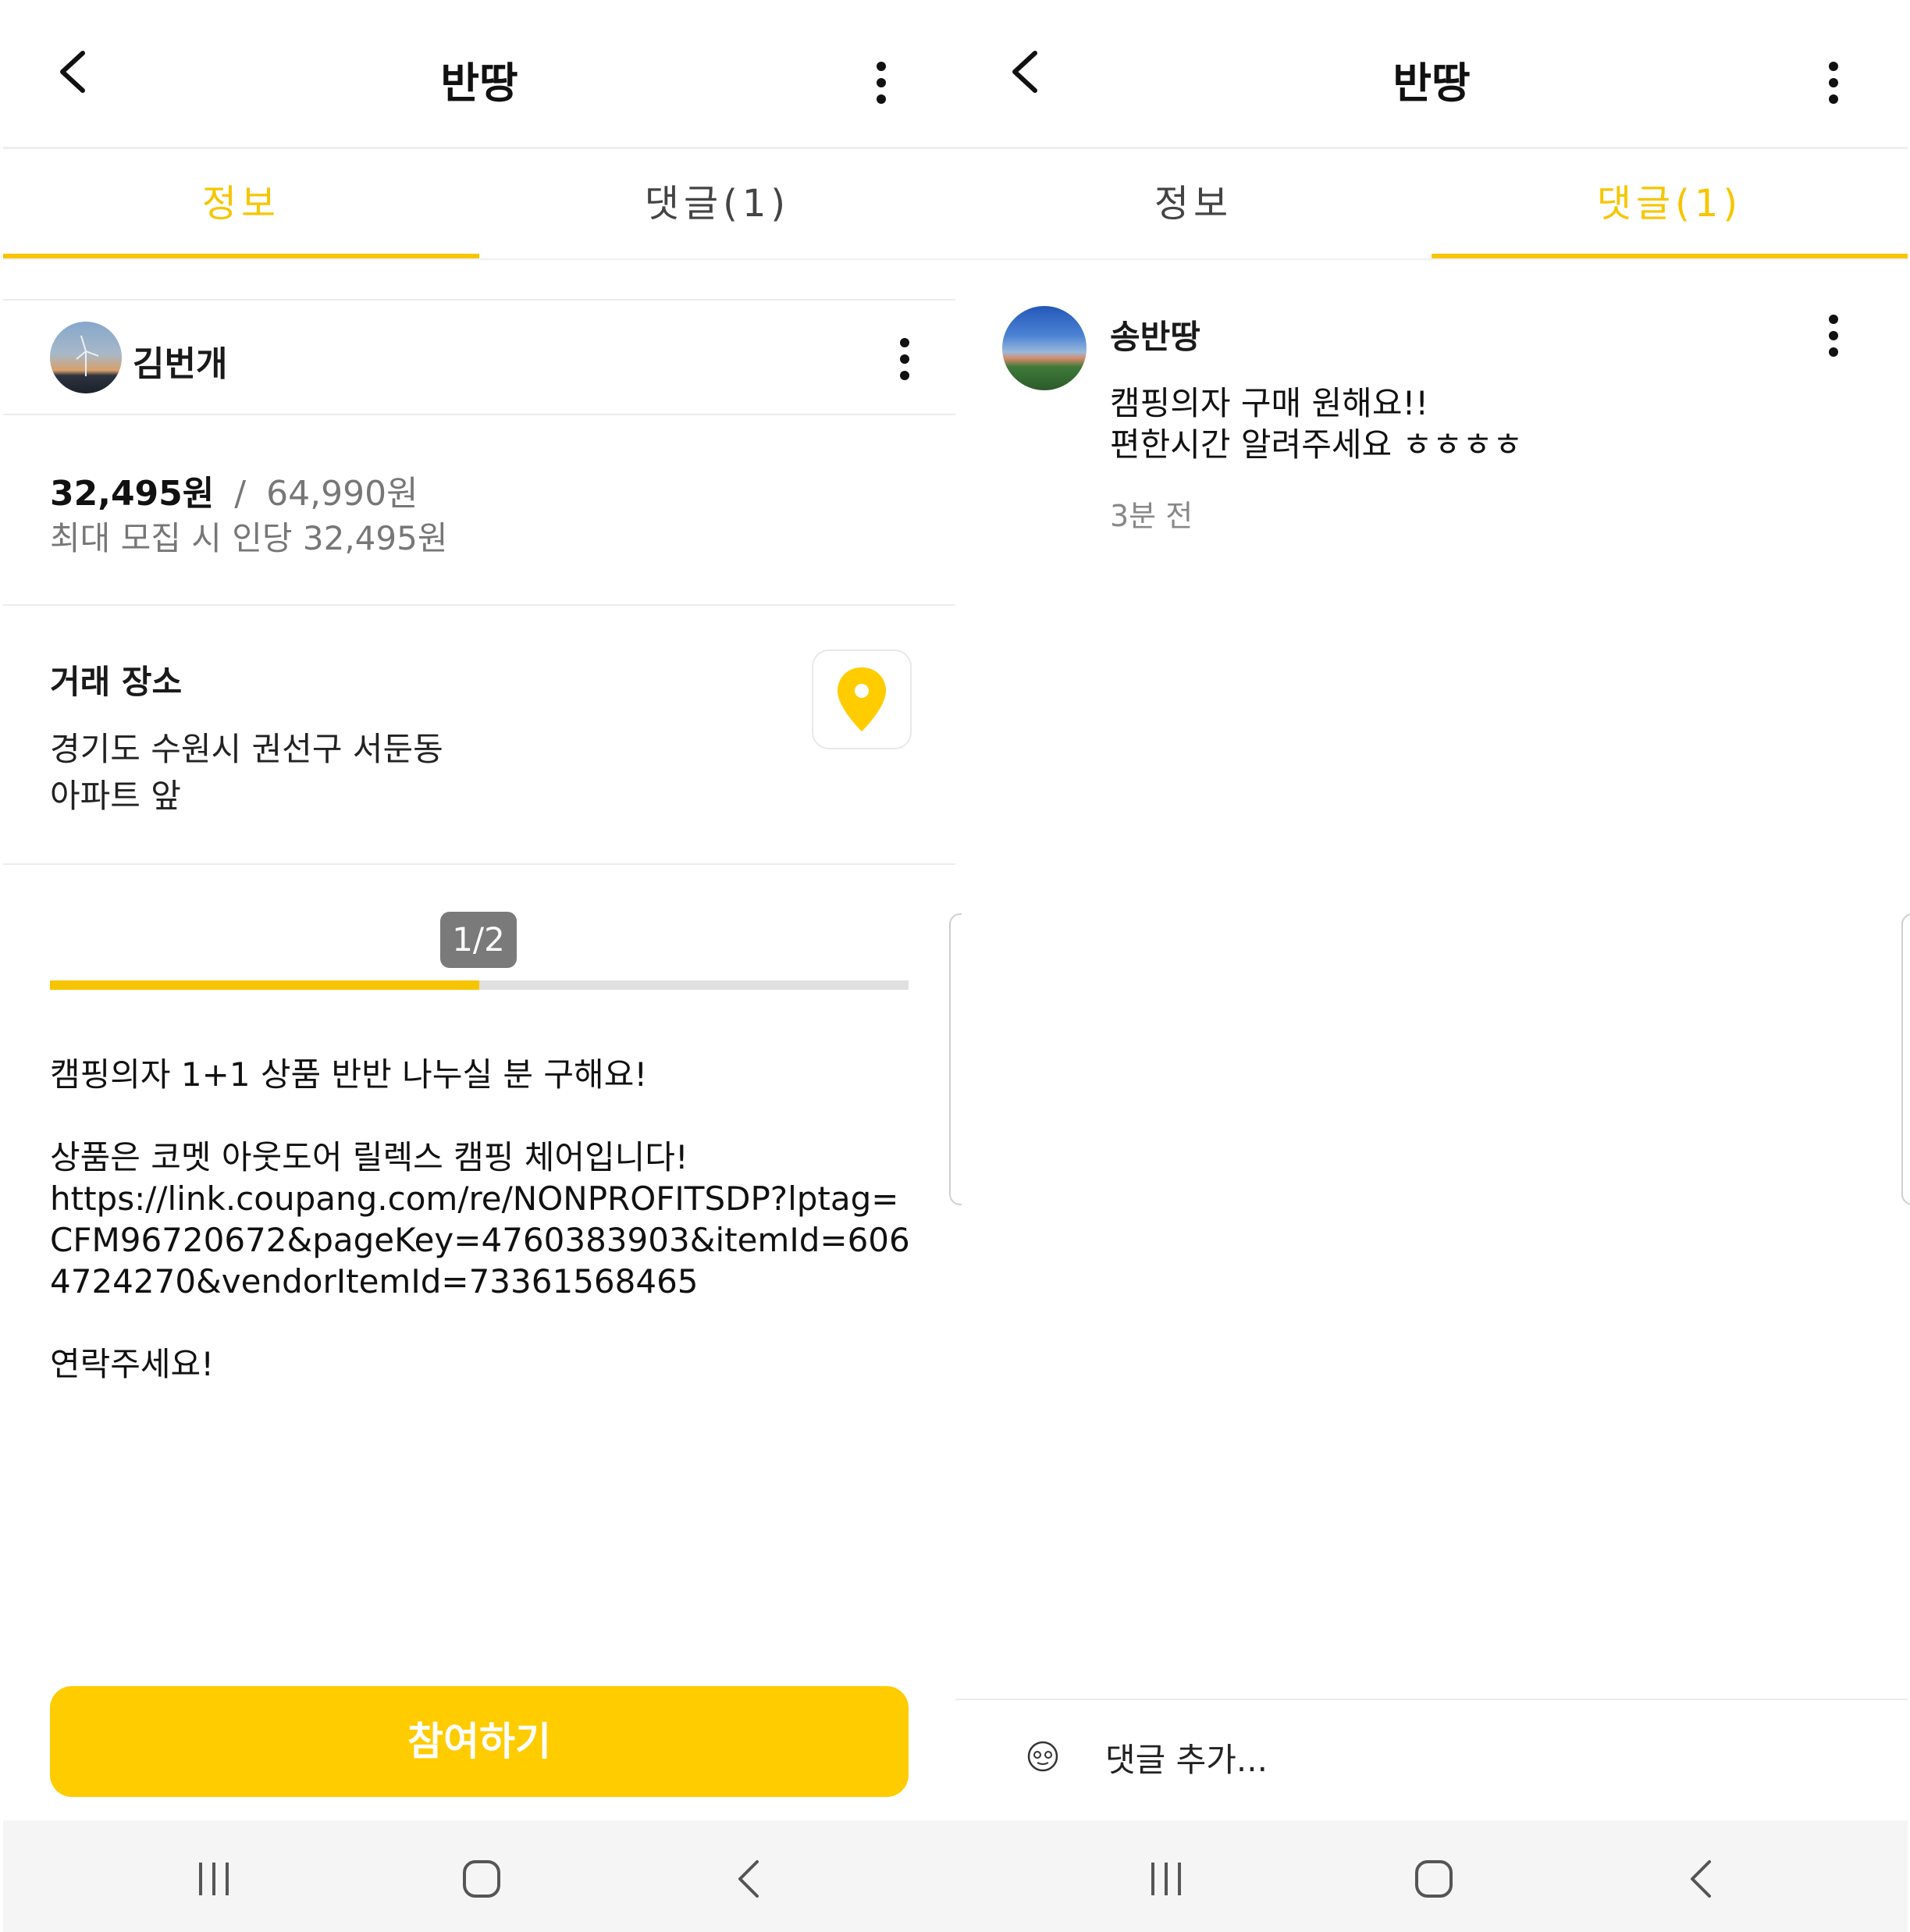  What do you see at coordinates (86, 357) in the screenshot?
I see `seller-avatar` at bounding box center [86, 357].